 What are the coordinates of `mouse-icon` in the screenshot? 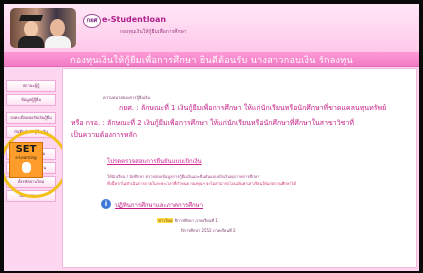 It's located at (26, 167).